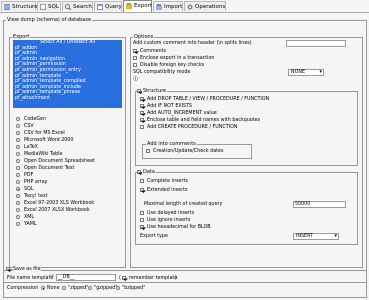 This screenshot has width=369, height=300. Describe the element at coordinates (53, 288) in the screenshot. I see `compression-option-label: None` at that location.